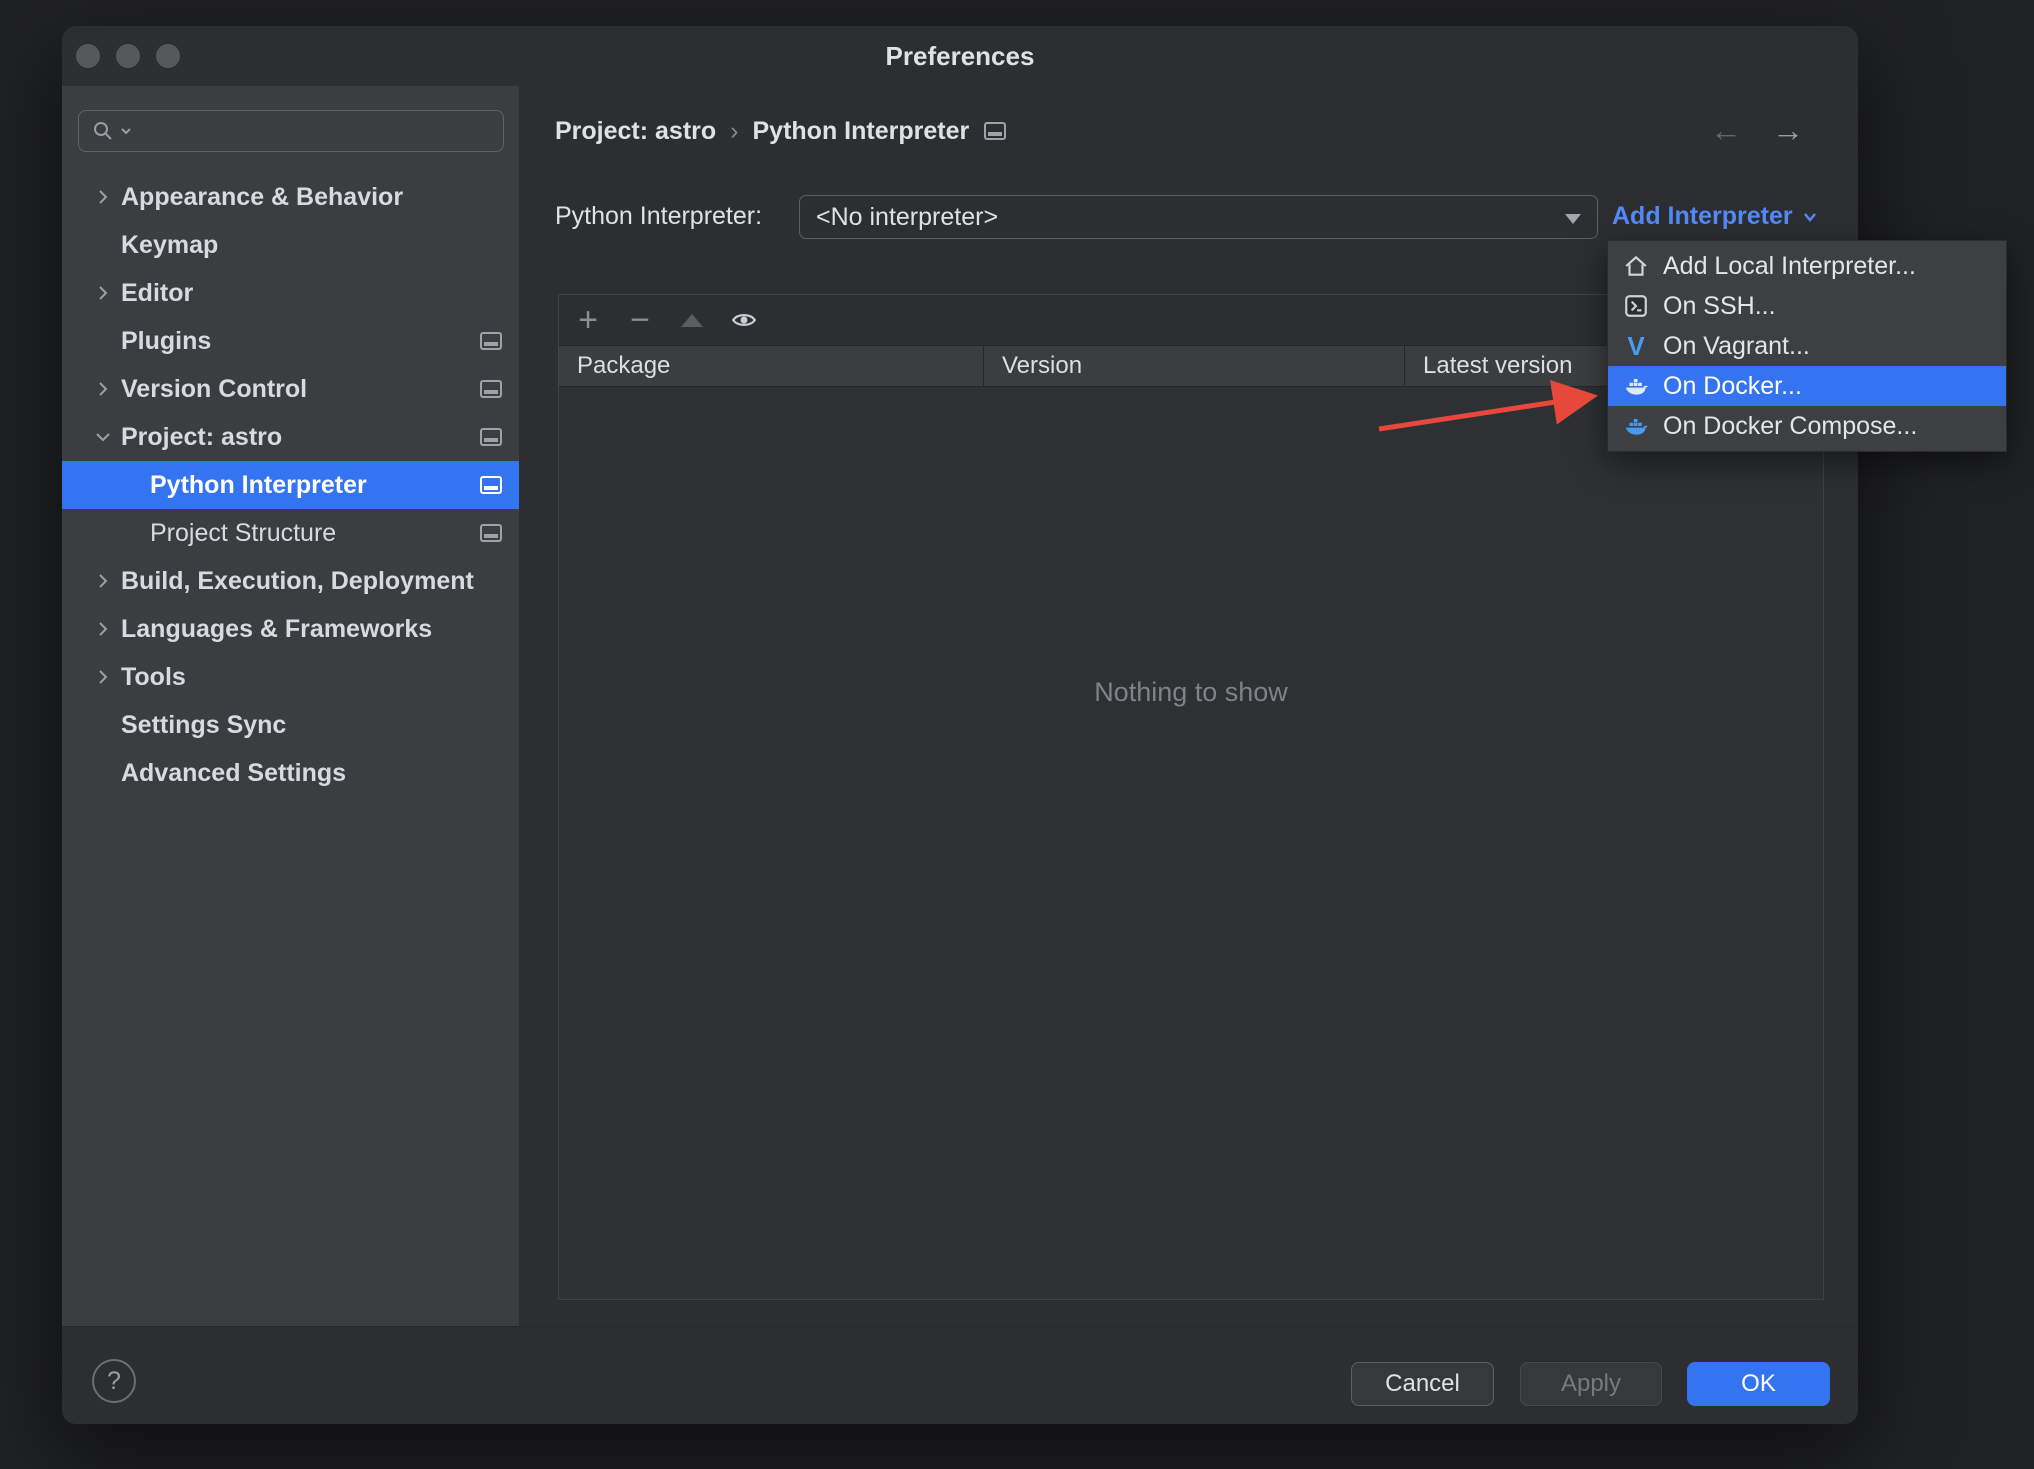 The image size is (2034, 1469). What do you see at coordinates (1636, 306) in the screenshot?
I see `ssh-icon` at bounding box center [1636, 306].